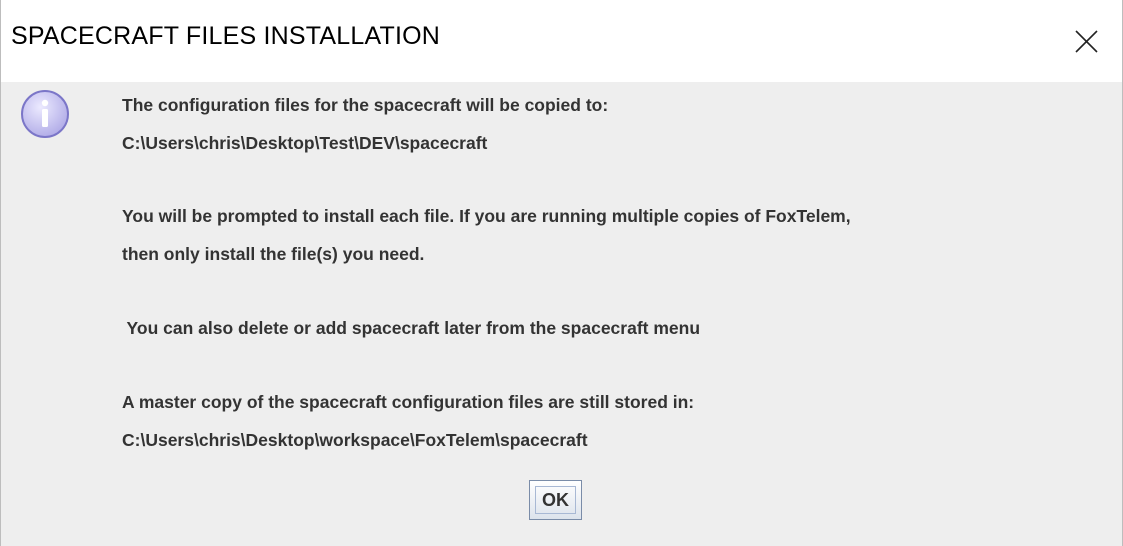 This screenshot has width=1123, height=546. I want to click on dialog-title: SPACECRAFT FILES INSTALLATION, so click(226, 36).